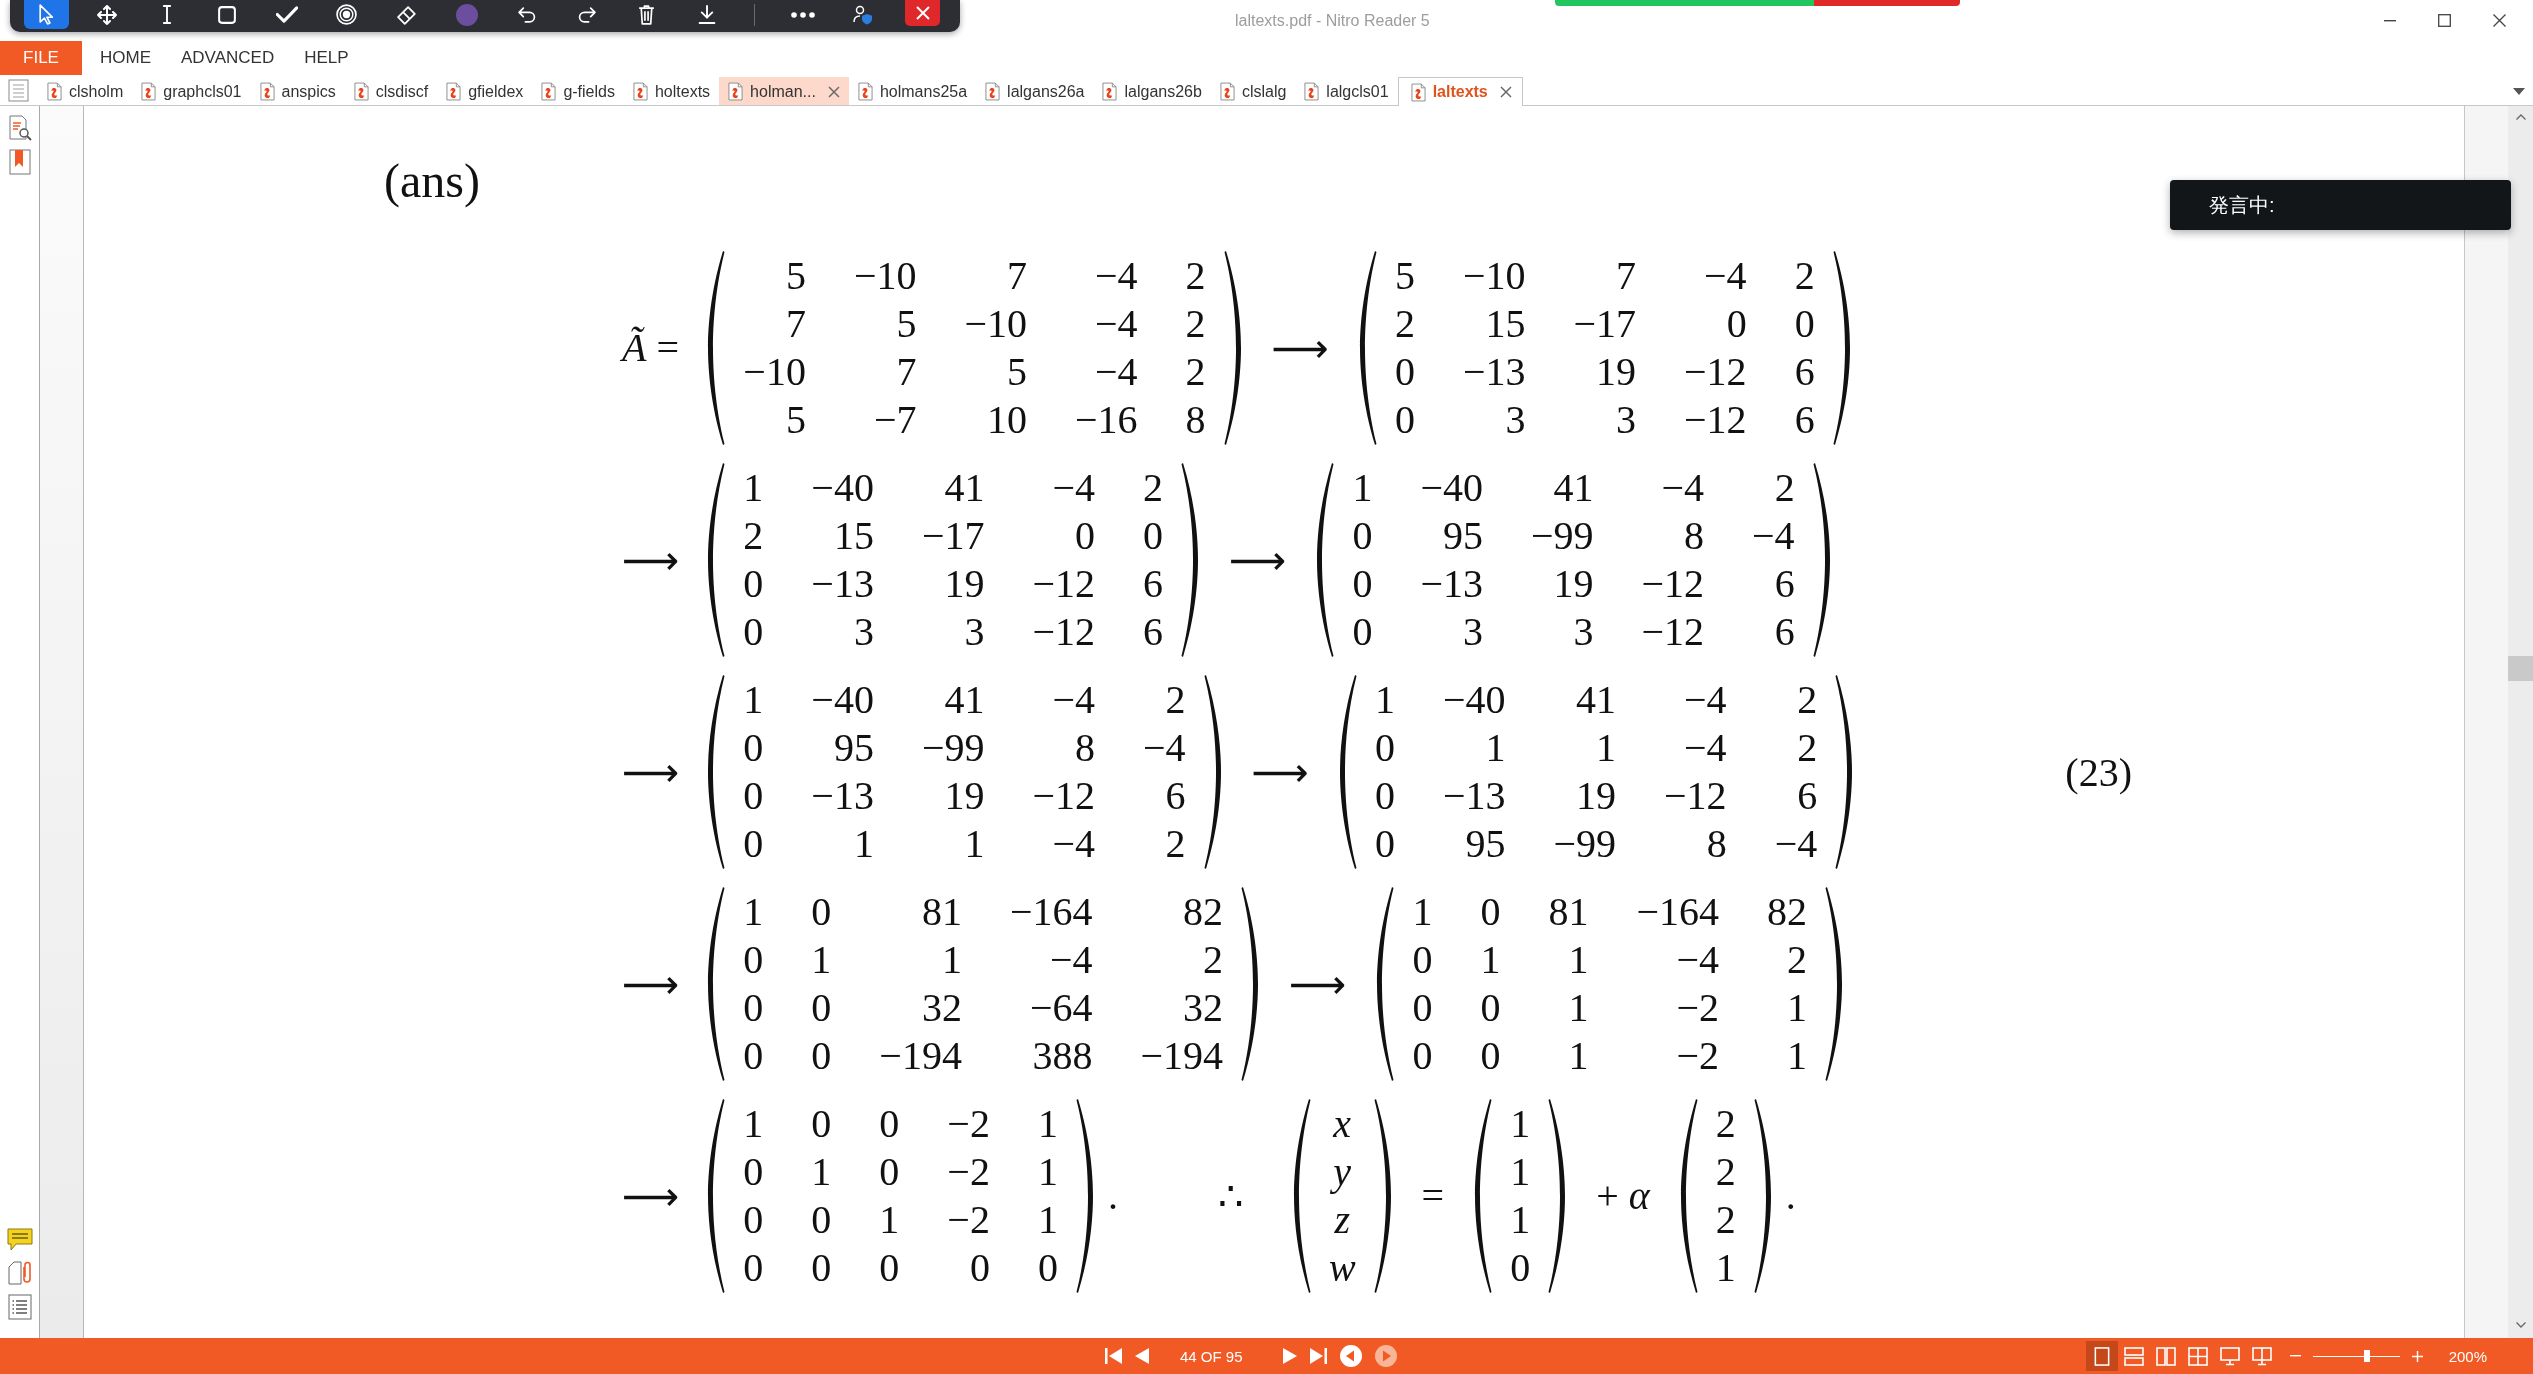 This screenshot has width=2533, height=1374. Describe the element at coordinates (2101, 1356) in the screenshot. I see `view-mode-button` at that location.